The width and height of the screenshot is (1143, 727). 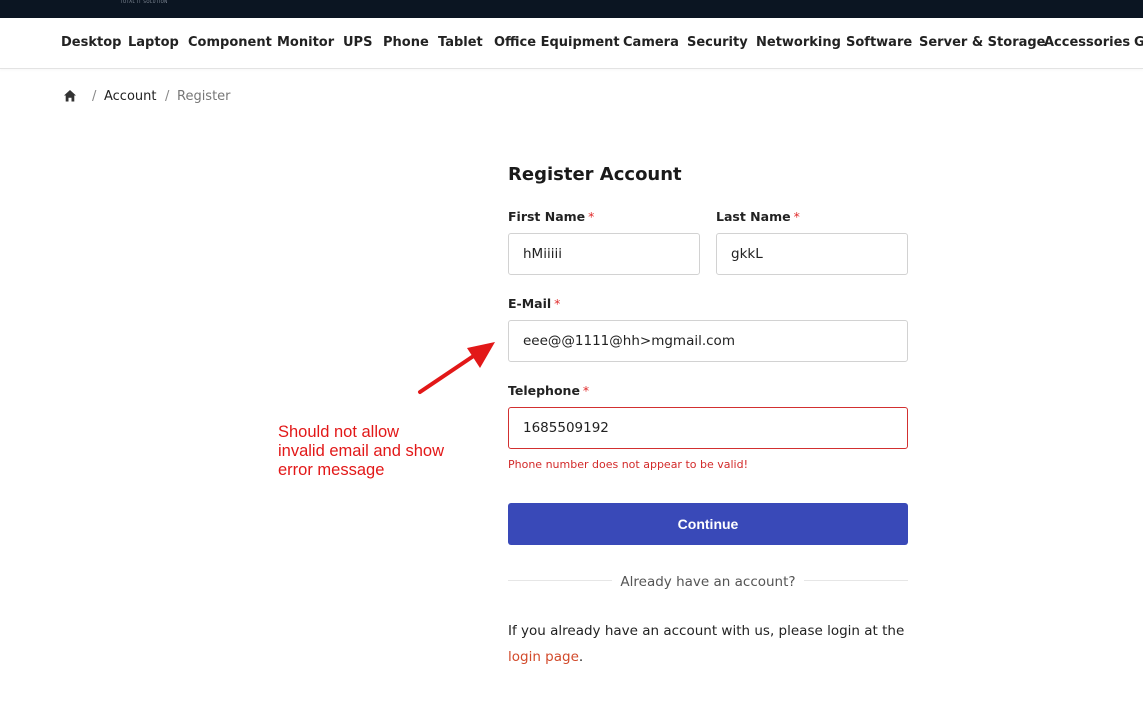 What do you see at coordinates (708, 428) in the screenshot?
I see `telephone-field` at bounding box center [708, 428].